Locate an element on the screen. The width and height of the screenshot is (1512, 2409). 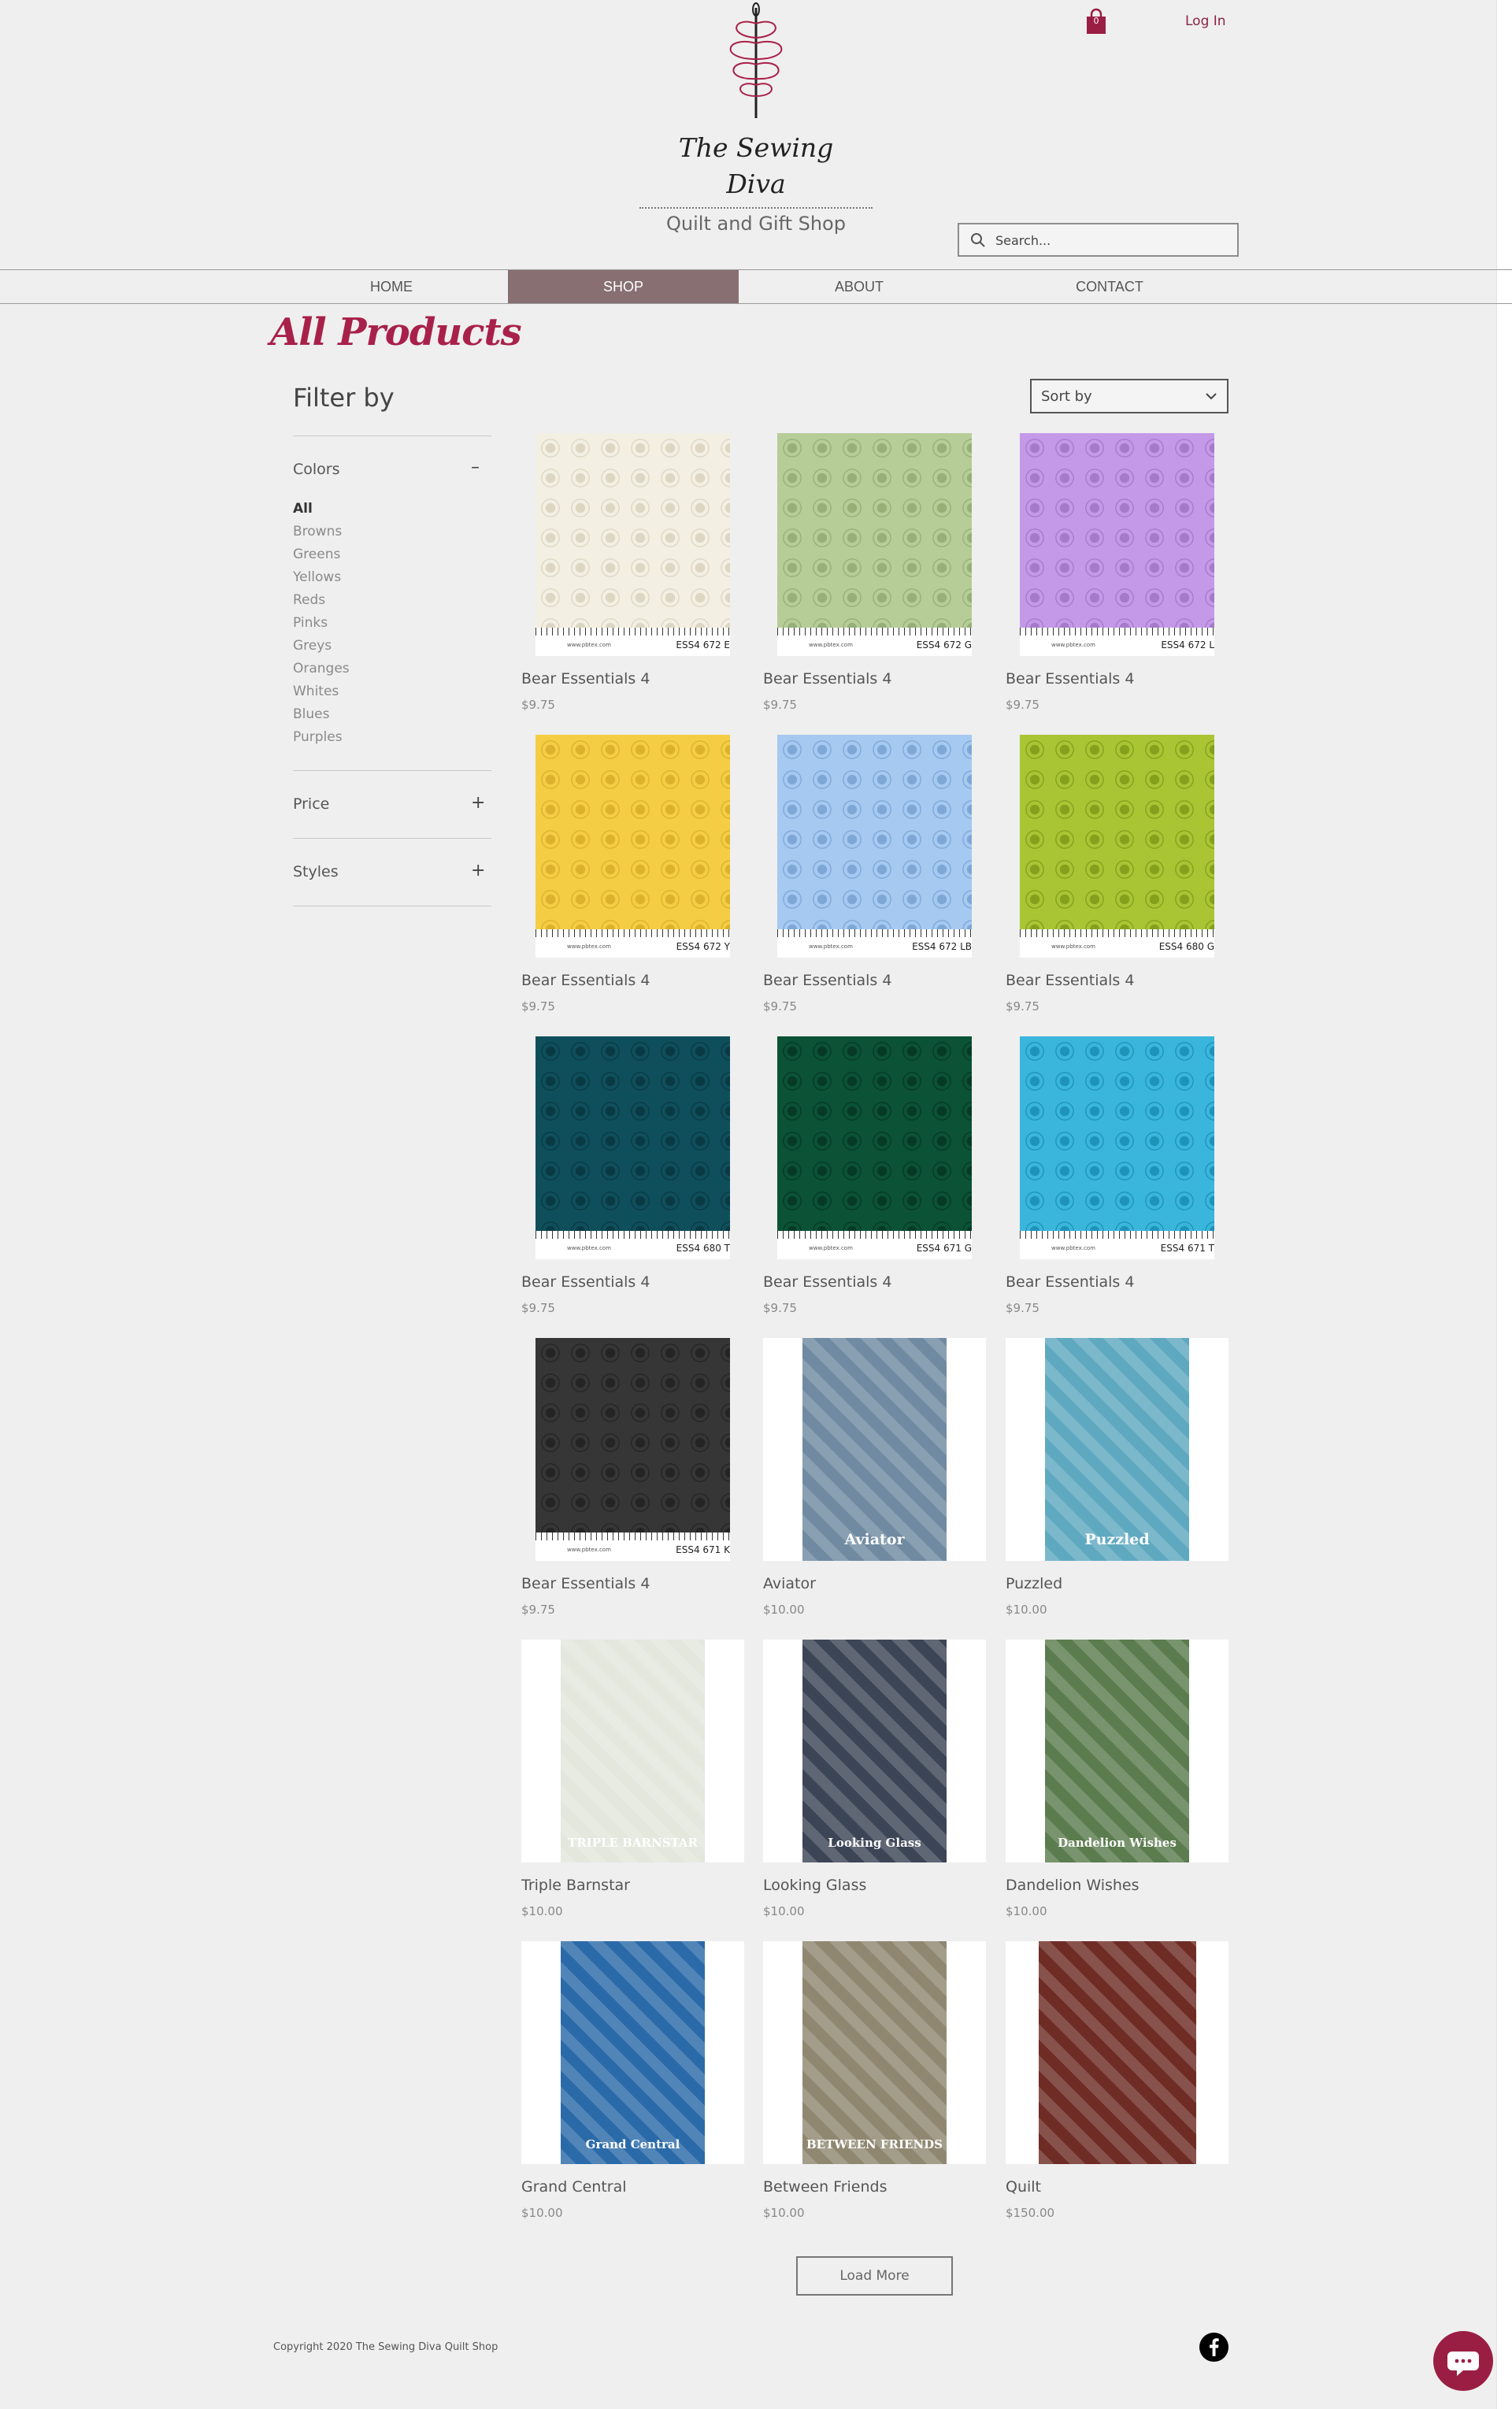
product-card: TRIPLE BARNSTAR Triple Barnstar $10.00 is located at coordinates (632, 1786).